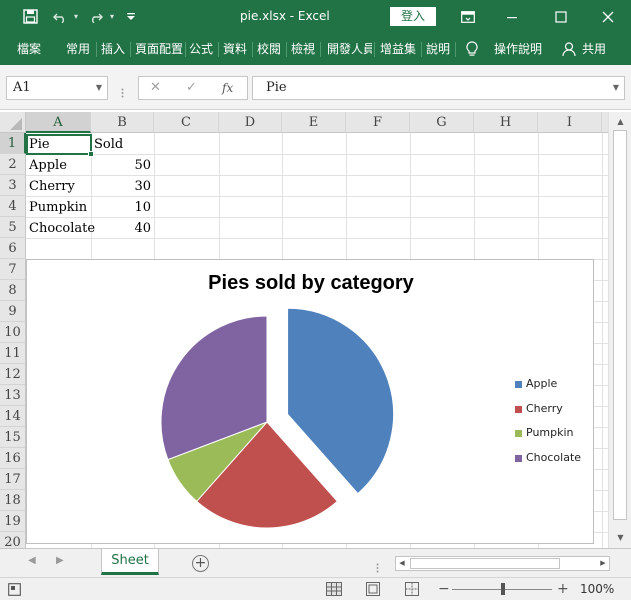  I want to click on tab-file: 檔案, so click(32, 49).